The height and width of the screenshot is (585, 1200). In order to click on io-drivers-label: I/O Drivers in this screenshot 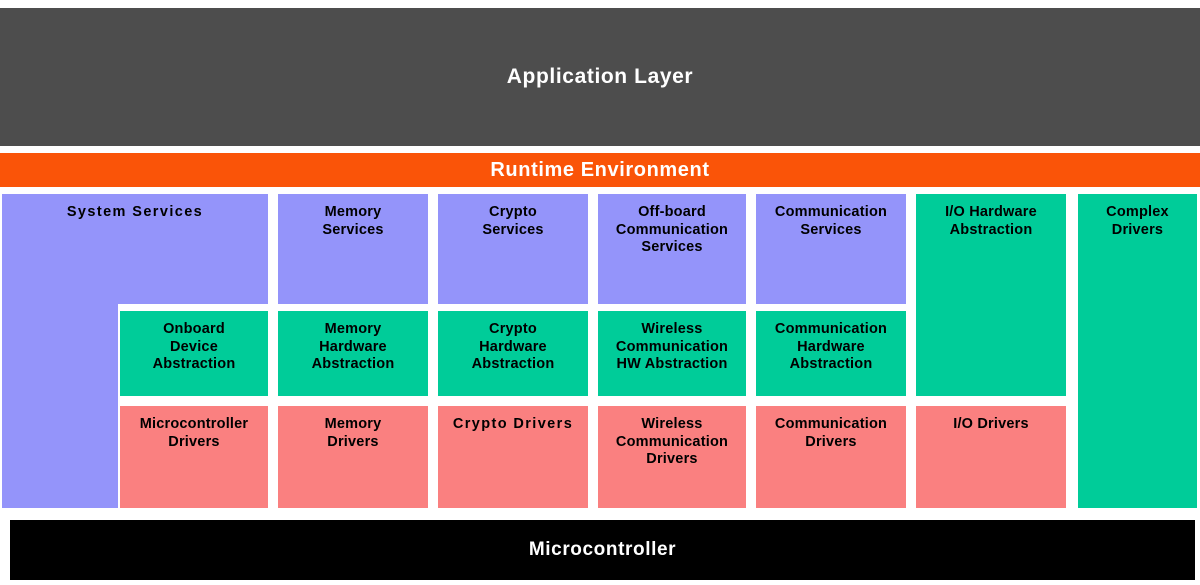, I will do `click(991, 424)`.